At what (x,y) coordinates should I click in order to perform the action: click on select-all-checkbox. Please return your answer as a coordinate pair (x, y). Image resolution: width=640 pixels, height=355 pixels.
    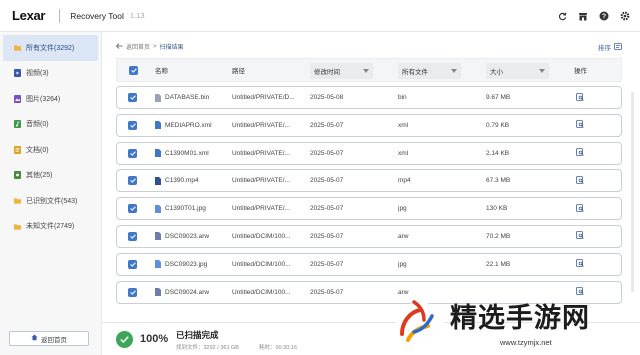
    Looking at the image, I should click on (133, 70).